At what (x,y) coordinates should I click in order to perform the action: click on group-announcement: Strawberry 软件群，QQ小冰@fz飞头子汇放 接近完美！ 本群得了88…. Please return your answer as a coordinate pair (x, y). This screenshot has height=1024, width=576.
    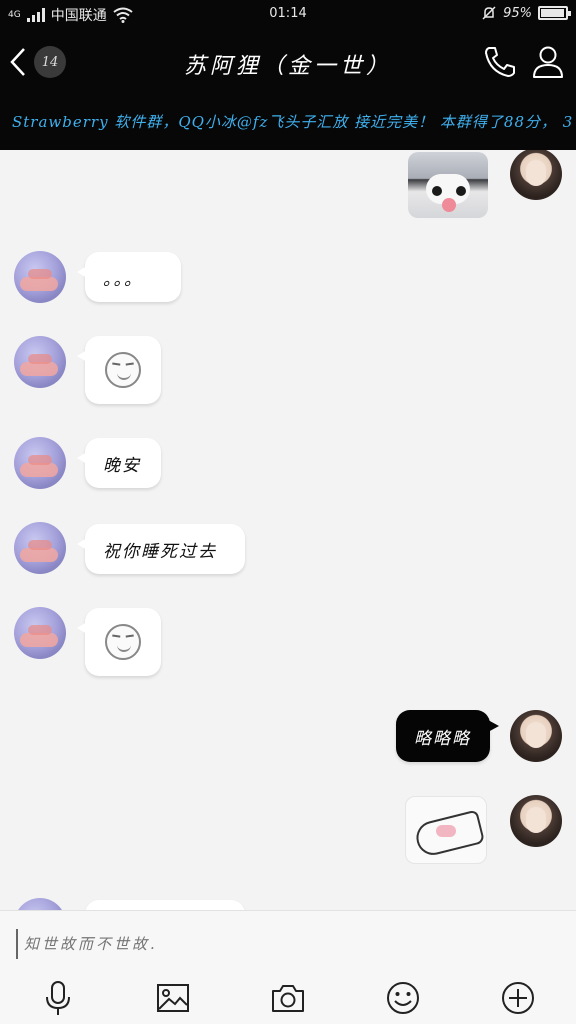
    Looking at the image, I should click on (288, 122).